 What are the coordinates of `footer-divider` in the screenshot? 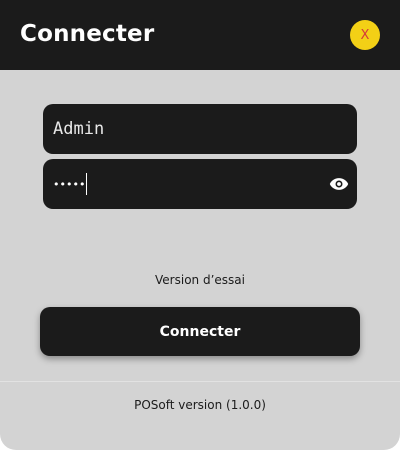 It's located at (200, 381).